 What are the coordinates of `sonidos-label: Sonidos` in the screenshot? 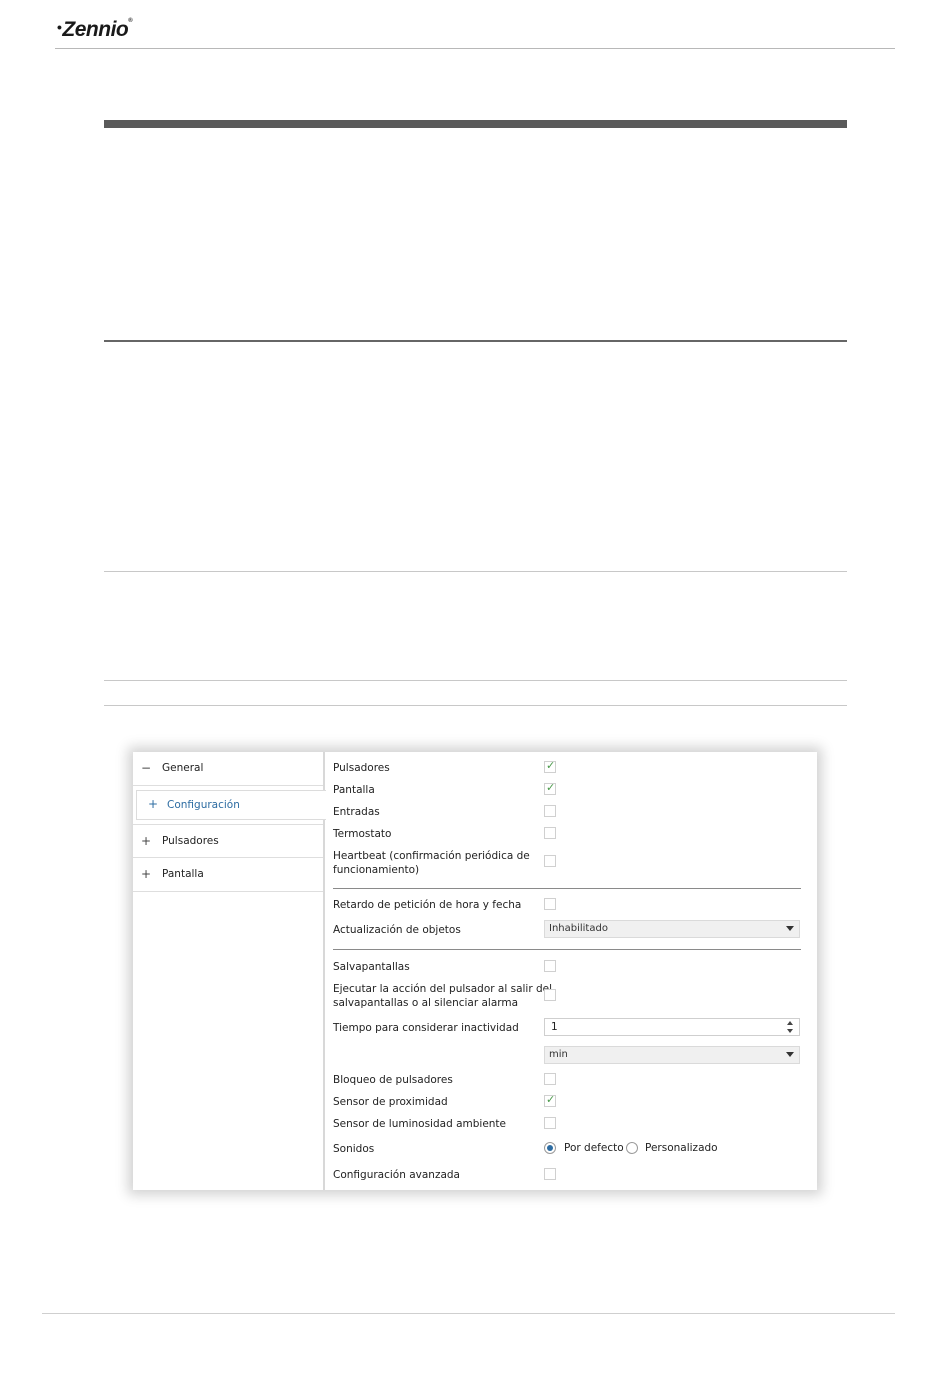 It's located at (354, 1149).